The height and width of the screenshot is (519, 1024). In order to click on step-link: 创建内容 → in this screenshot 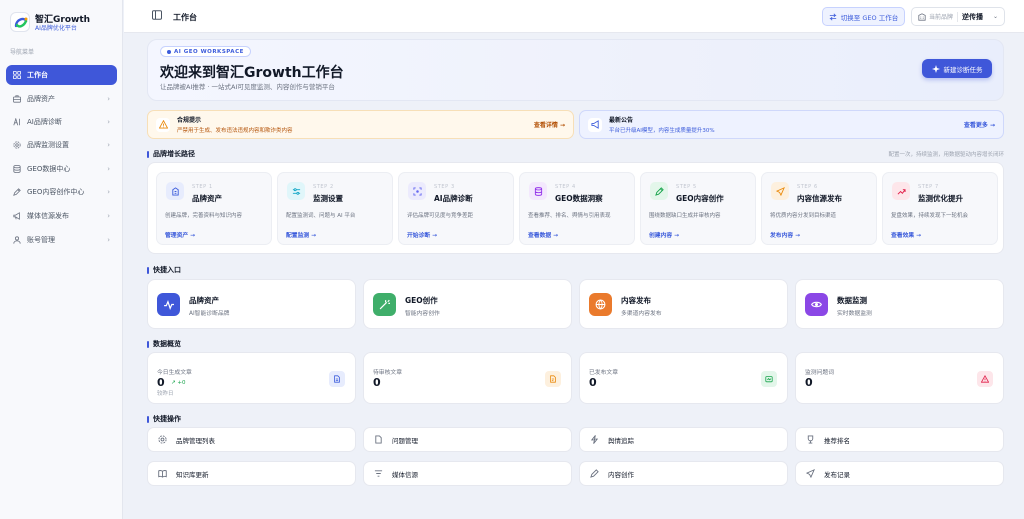, I will do `click(664, 234)`.